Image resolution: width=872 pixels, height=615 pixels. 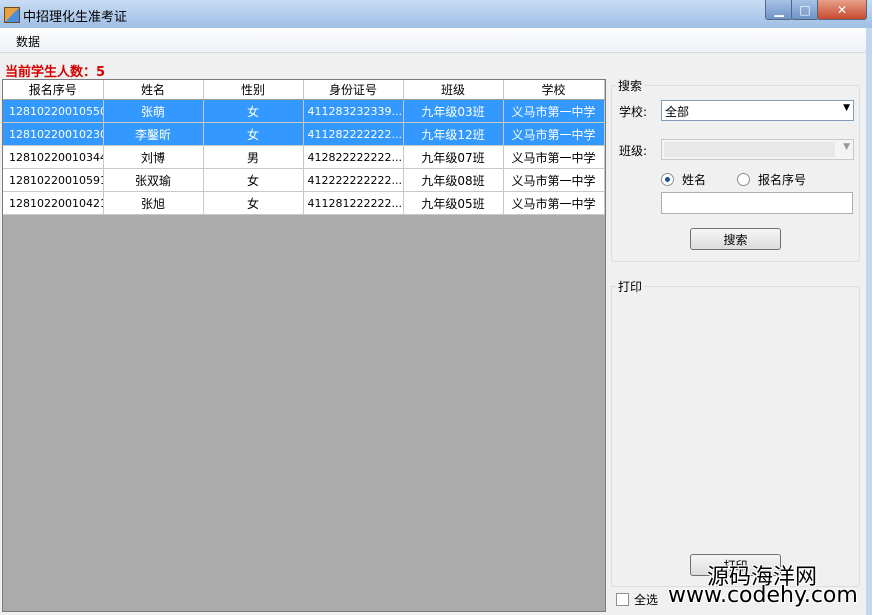 What do you see at coordinates (869, 321) in the screenshot?
I see `window-border` at bounding box center [869, 321].